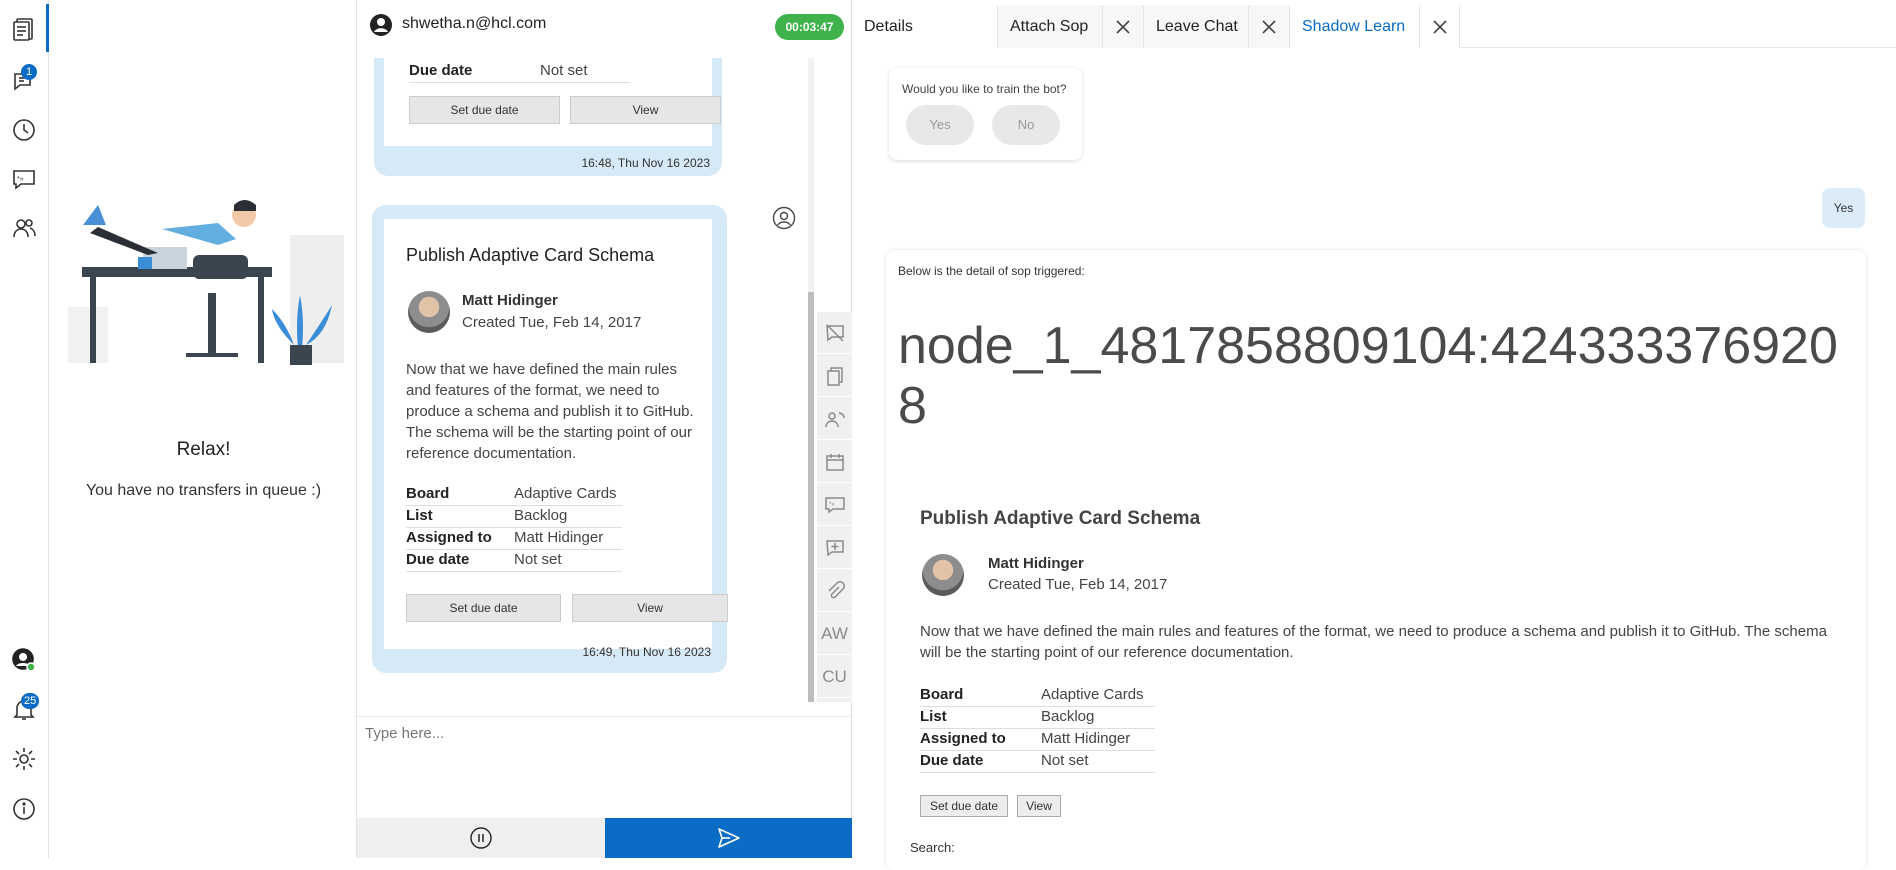  What do you see at coordinates (925, 26) in the screenshot?
I see `tab-details: Details` at bounding box center [925, 26].